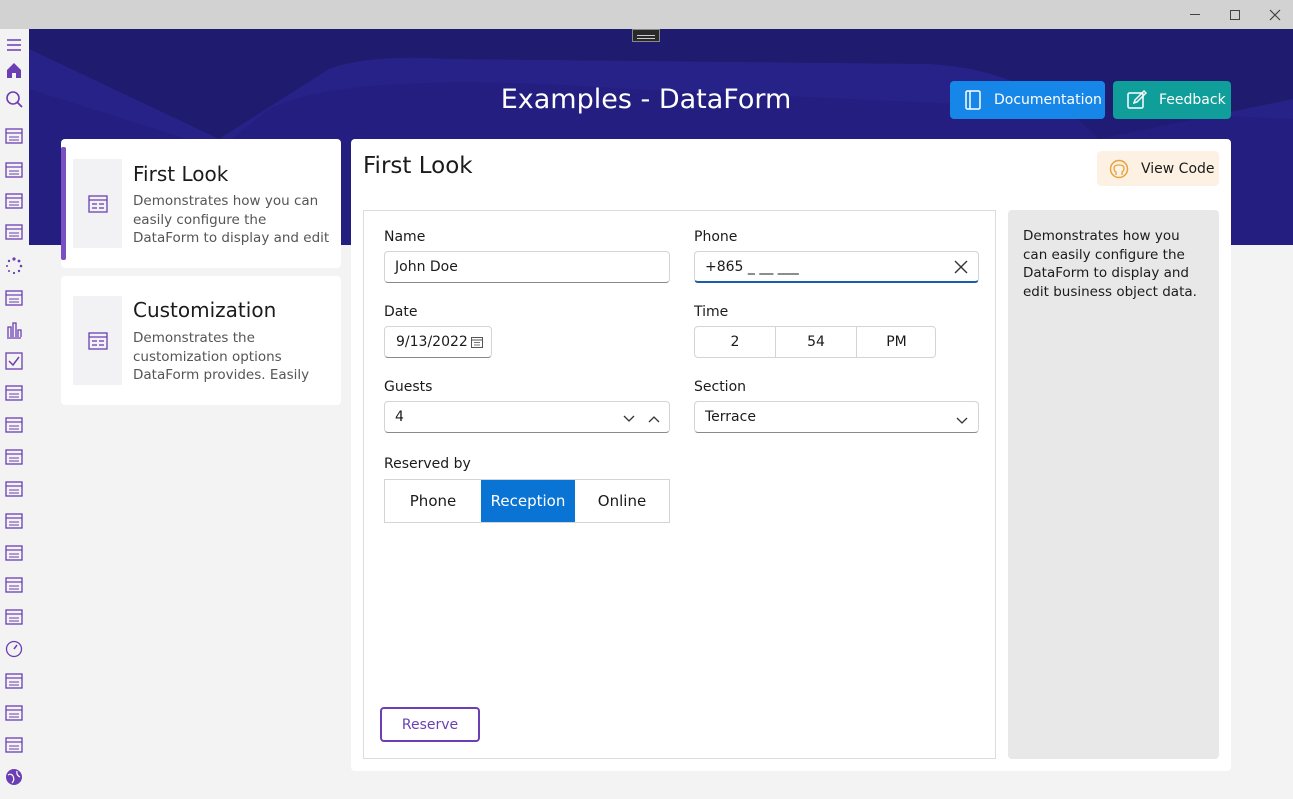  Describe the element at coordinates (646, 14) in the screenshot. I see `window-title-bar` at that location.